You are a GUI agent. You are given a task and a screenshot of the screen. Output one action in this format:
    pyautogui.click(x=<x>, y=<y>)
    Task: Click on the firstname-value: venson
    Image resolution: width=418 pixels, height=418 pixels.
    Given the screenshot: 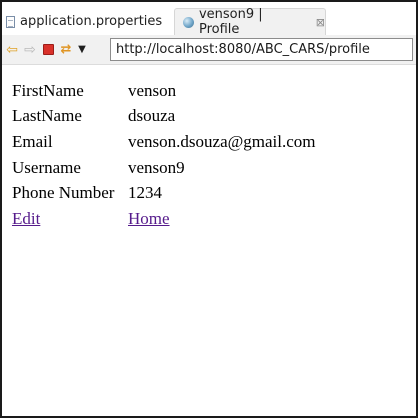 What is the action you would take?
    pyautogui.click(x=152, y=90)
    